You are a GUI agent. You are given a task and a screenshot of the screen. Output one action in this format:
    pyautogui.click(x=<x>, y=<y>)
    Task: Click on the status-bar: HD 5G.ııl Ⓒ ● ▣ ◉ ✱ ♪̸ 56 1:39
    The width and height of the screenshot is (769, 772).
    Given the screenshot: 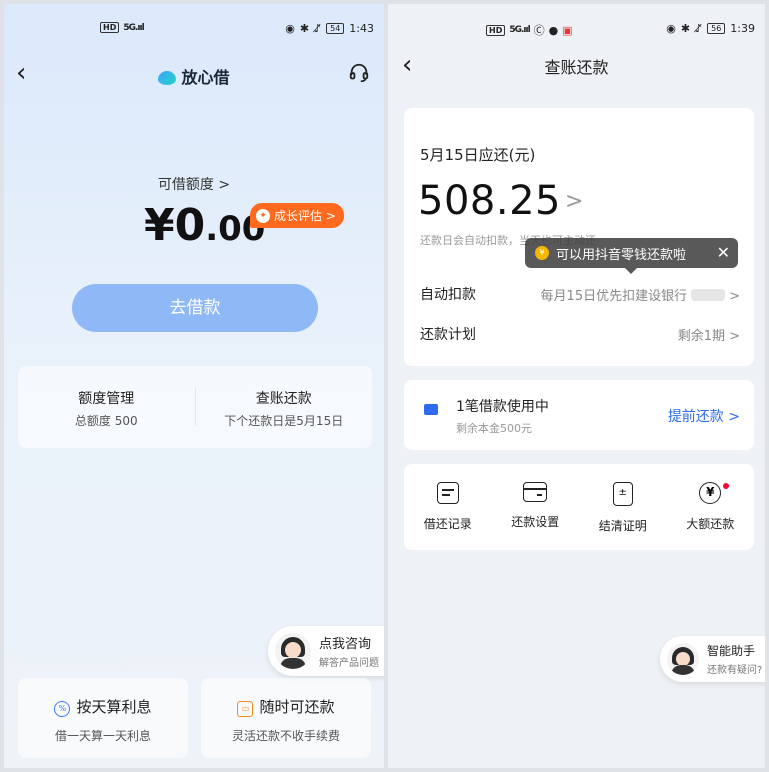 What is the action you would take?
    pyautogui.click(x=576, y=29)
    